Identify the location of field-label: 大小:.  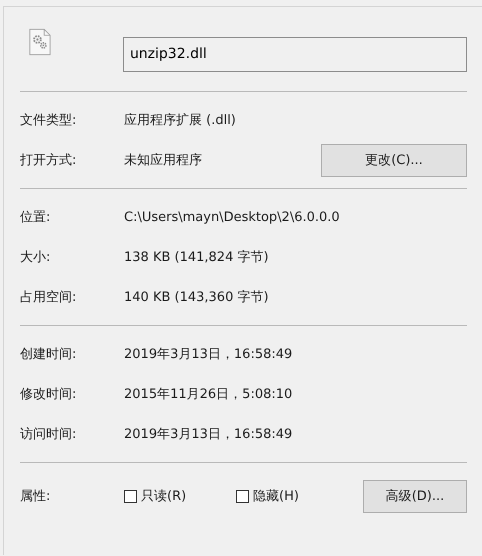
(36, 257).